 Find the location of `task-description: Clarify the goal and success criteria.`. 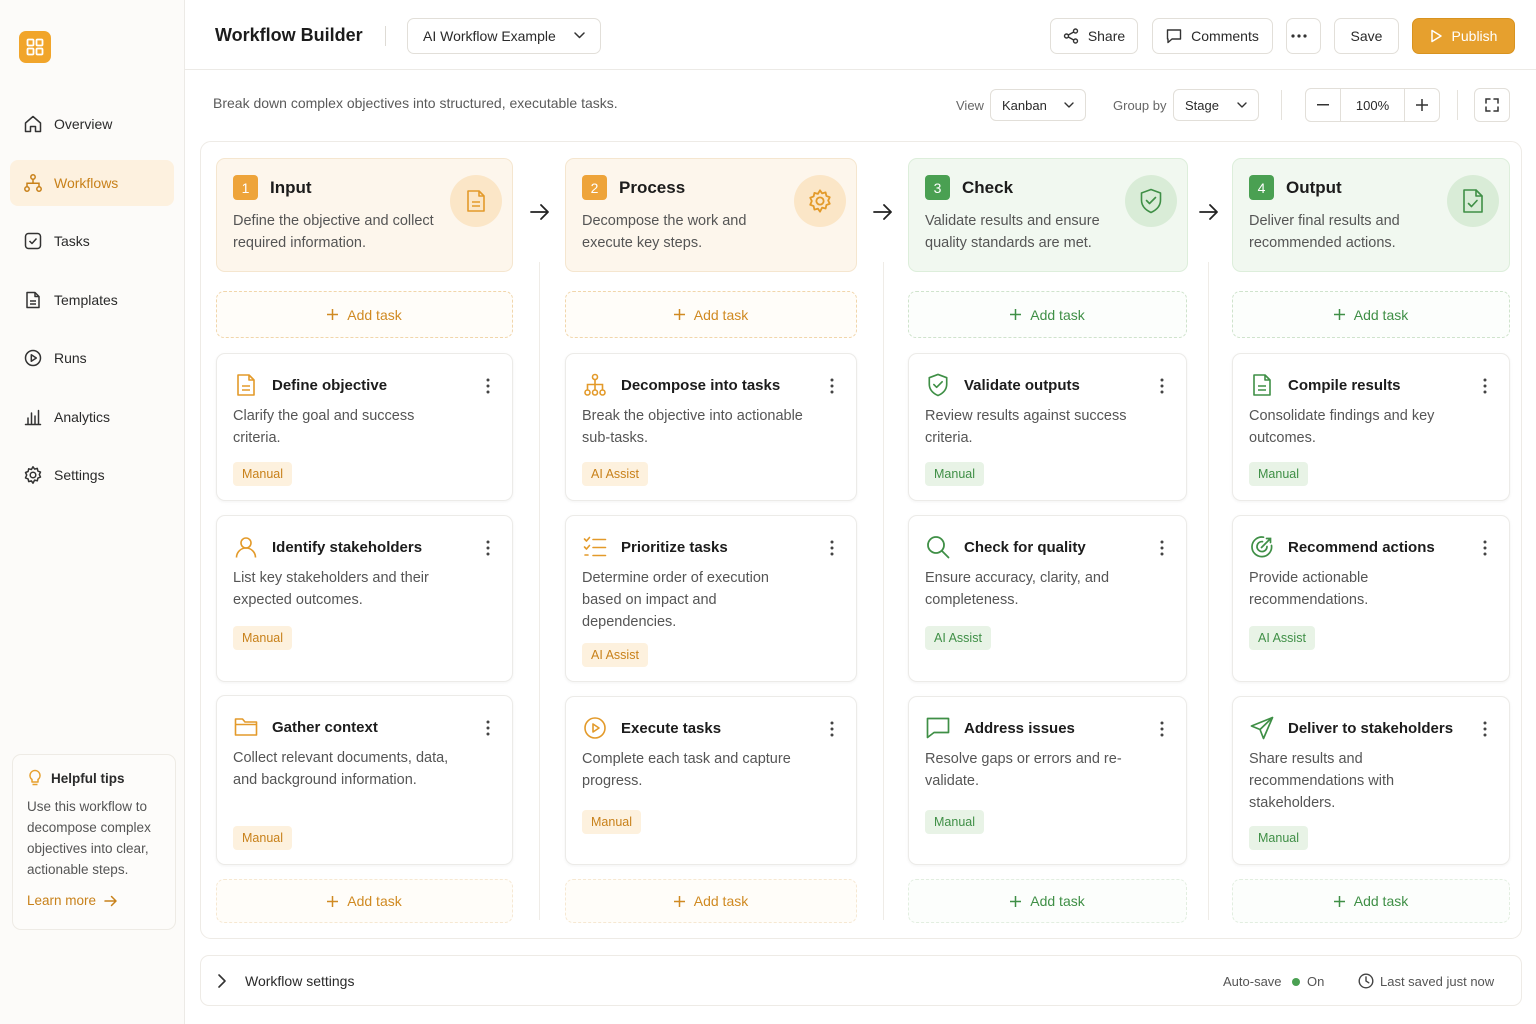

task-description: Clarify the goal and success criteria. is located at coordinates (324, 427).